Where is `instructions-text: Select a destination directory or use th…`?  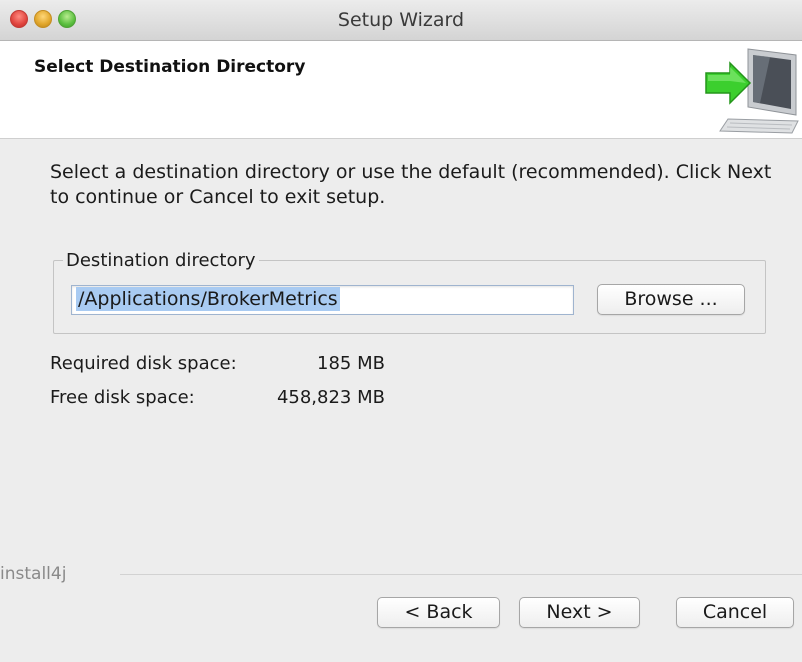
instructions-text: Select a destination directory or use th… is located at coordinates (411, 184).